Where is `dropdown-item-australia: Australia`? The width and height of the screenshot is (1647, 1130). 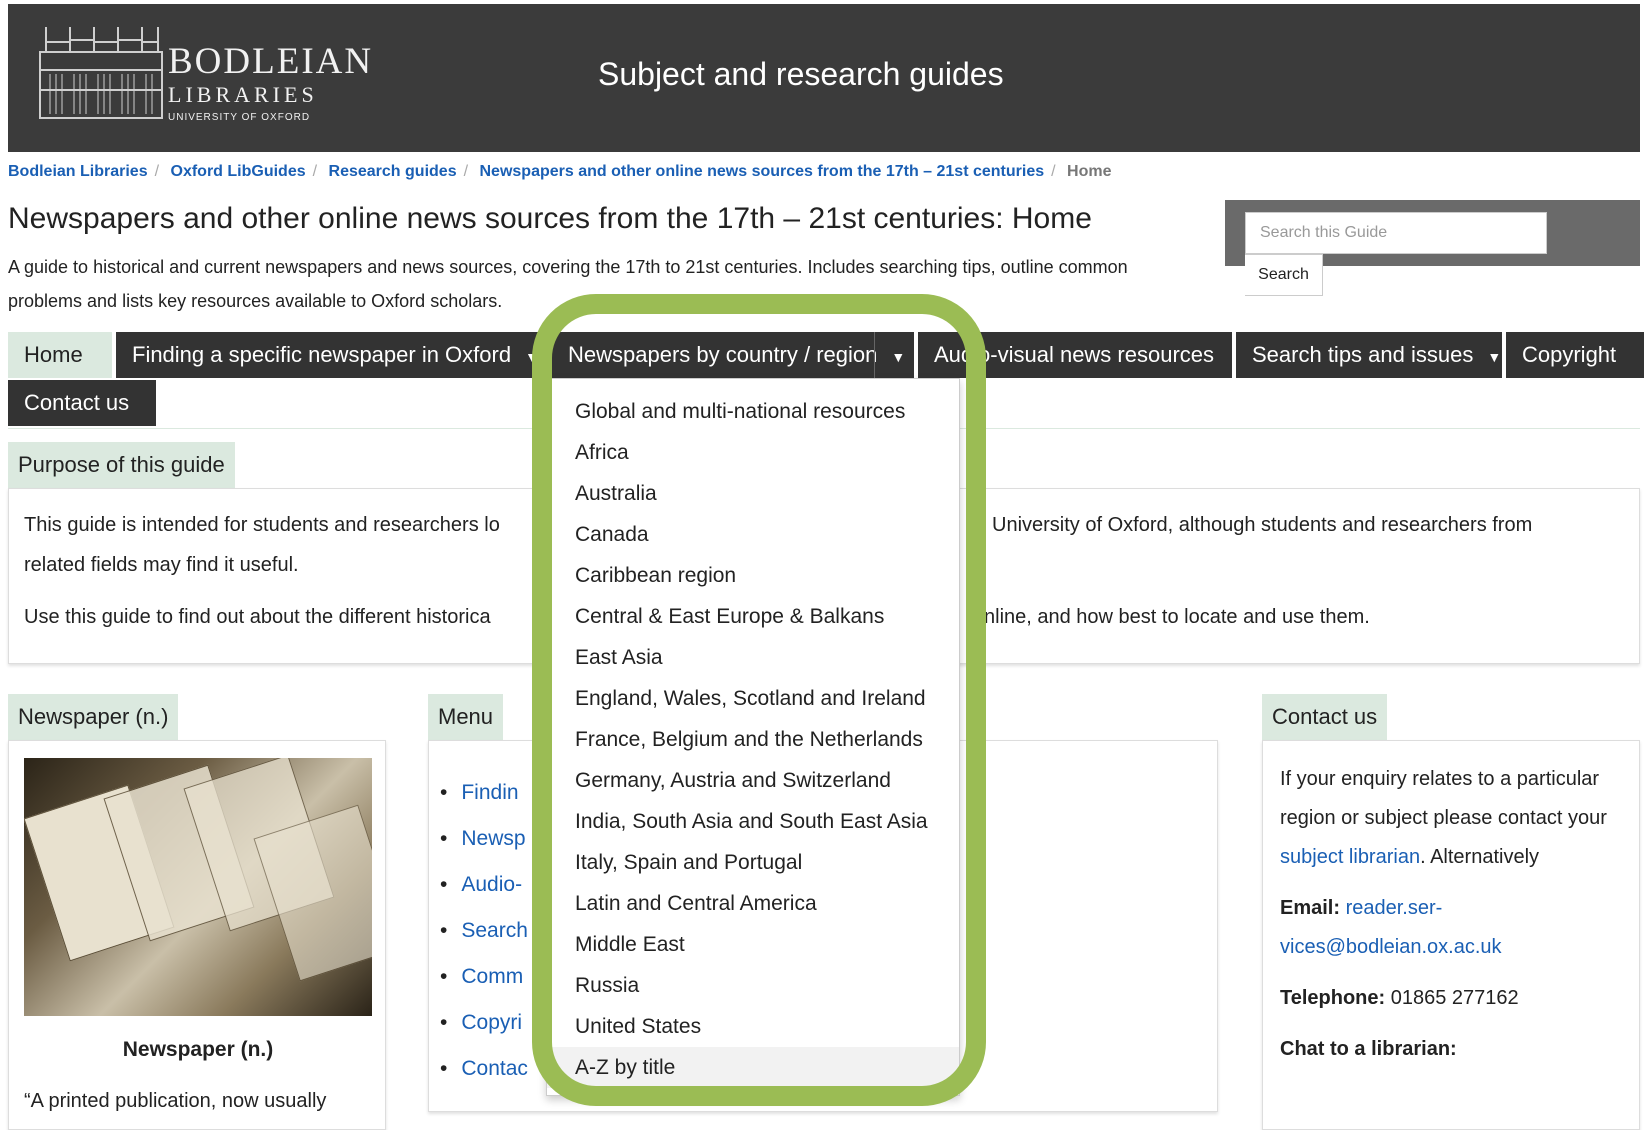
dropdown-item-australia: Australia is located at coordinates (753, 493).